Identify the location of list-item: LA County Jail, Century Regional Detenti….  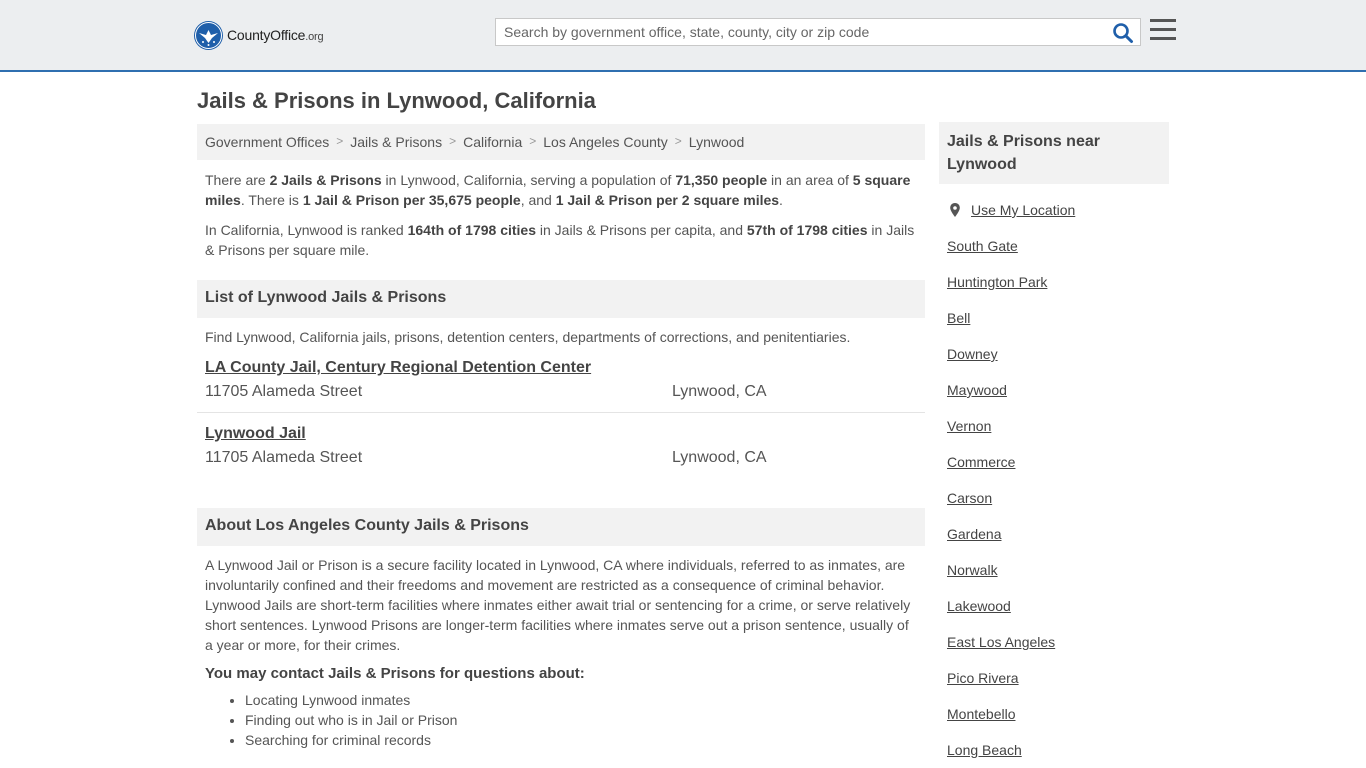
(561, 379).